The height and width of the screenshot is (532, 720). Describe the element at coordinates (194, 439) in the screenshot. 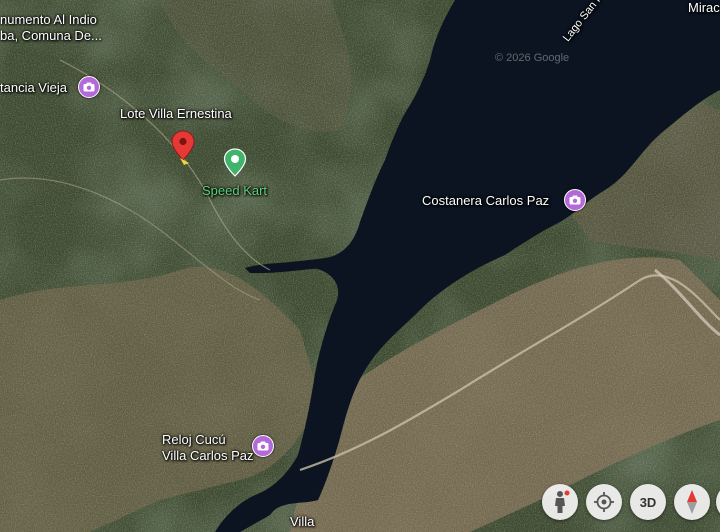

I see `label-reloj-cucu: Reloj Cucú` at that location.